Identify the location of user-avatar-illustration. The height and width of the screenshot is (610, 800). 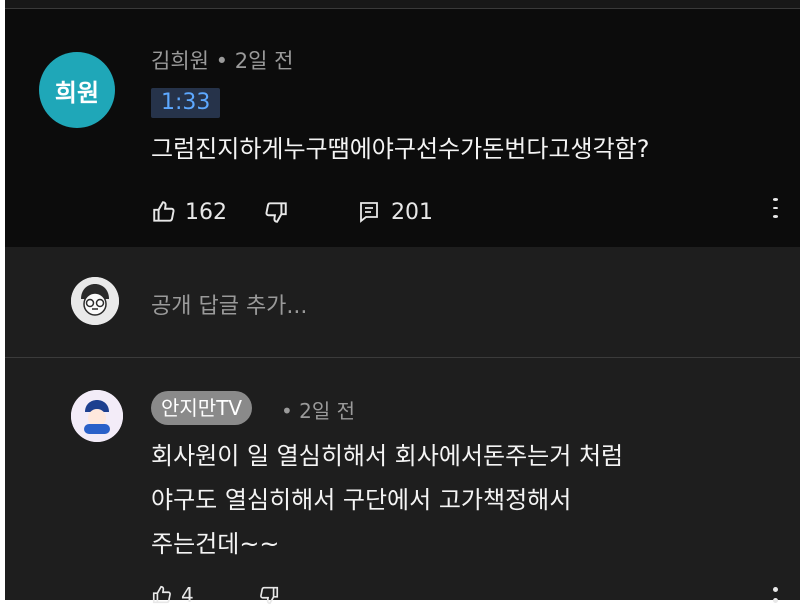
(95, 301).